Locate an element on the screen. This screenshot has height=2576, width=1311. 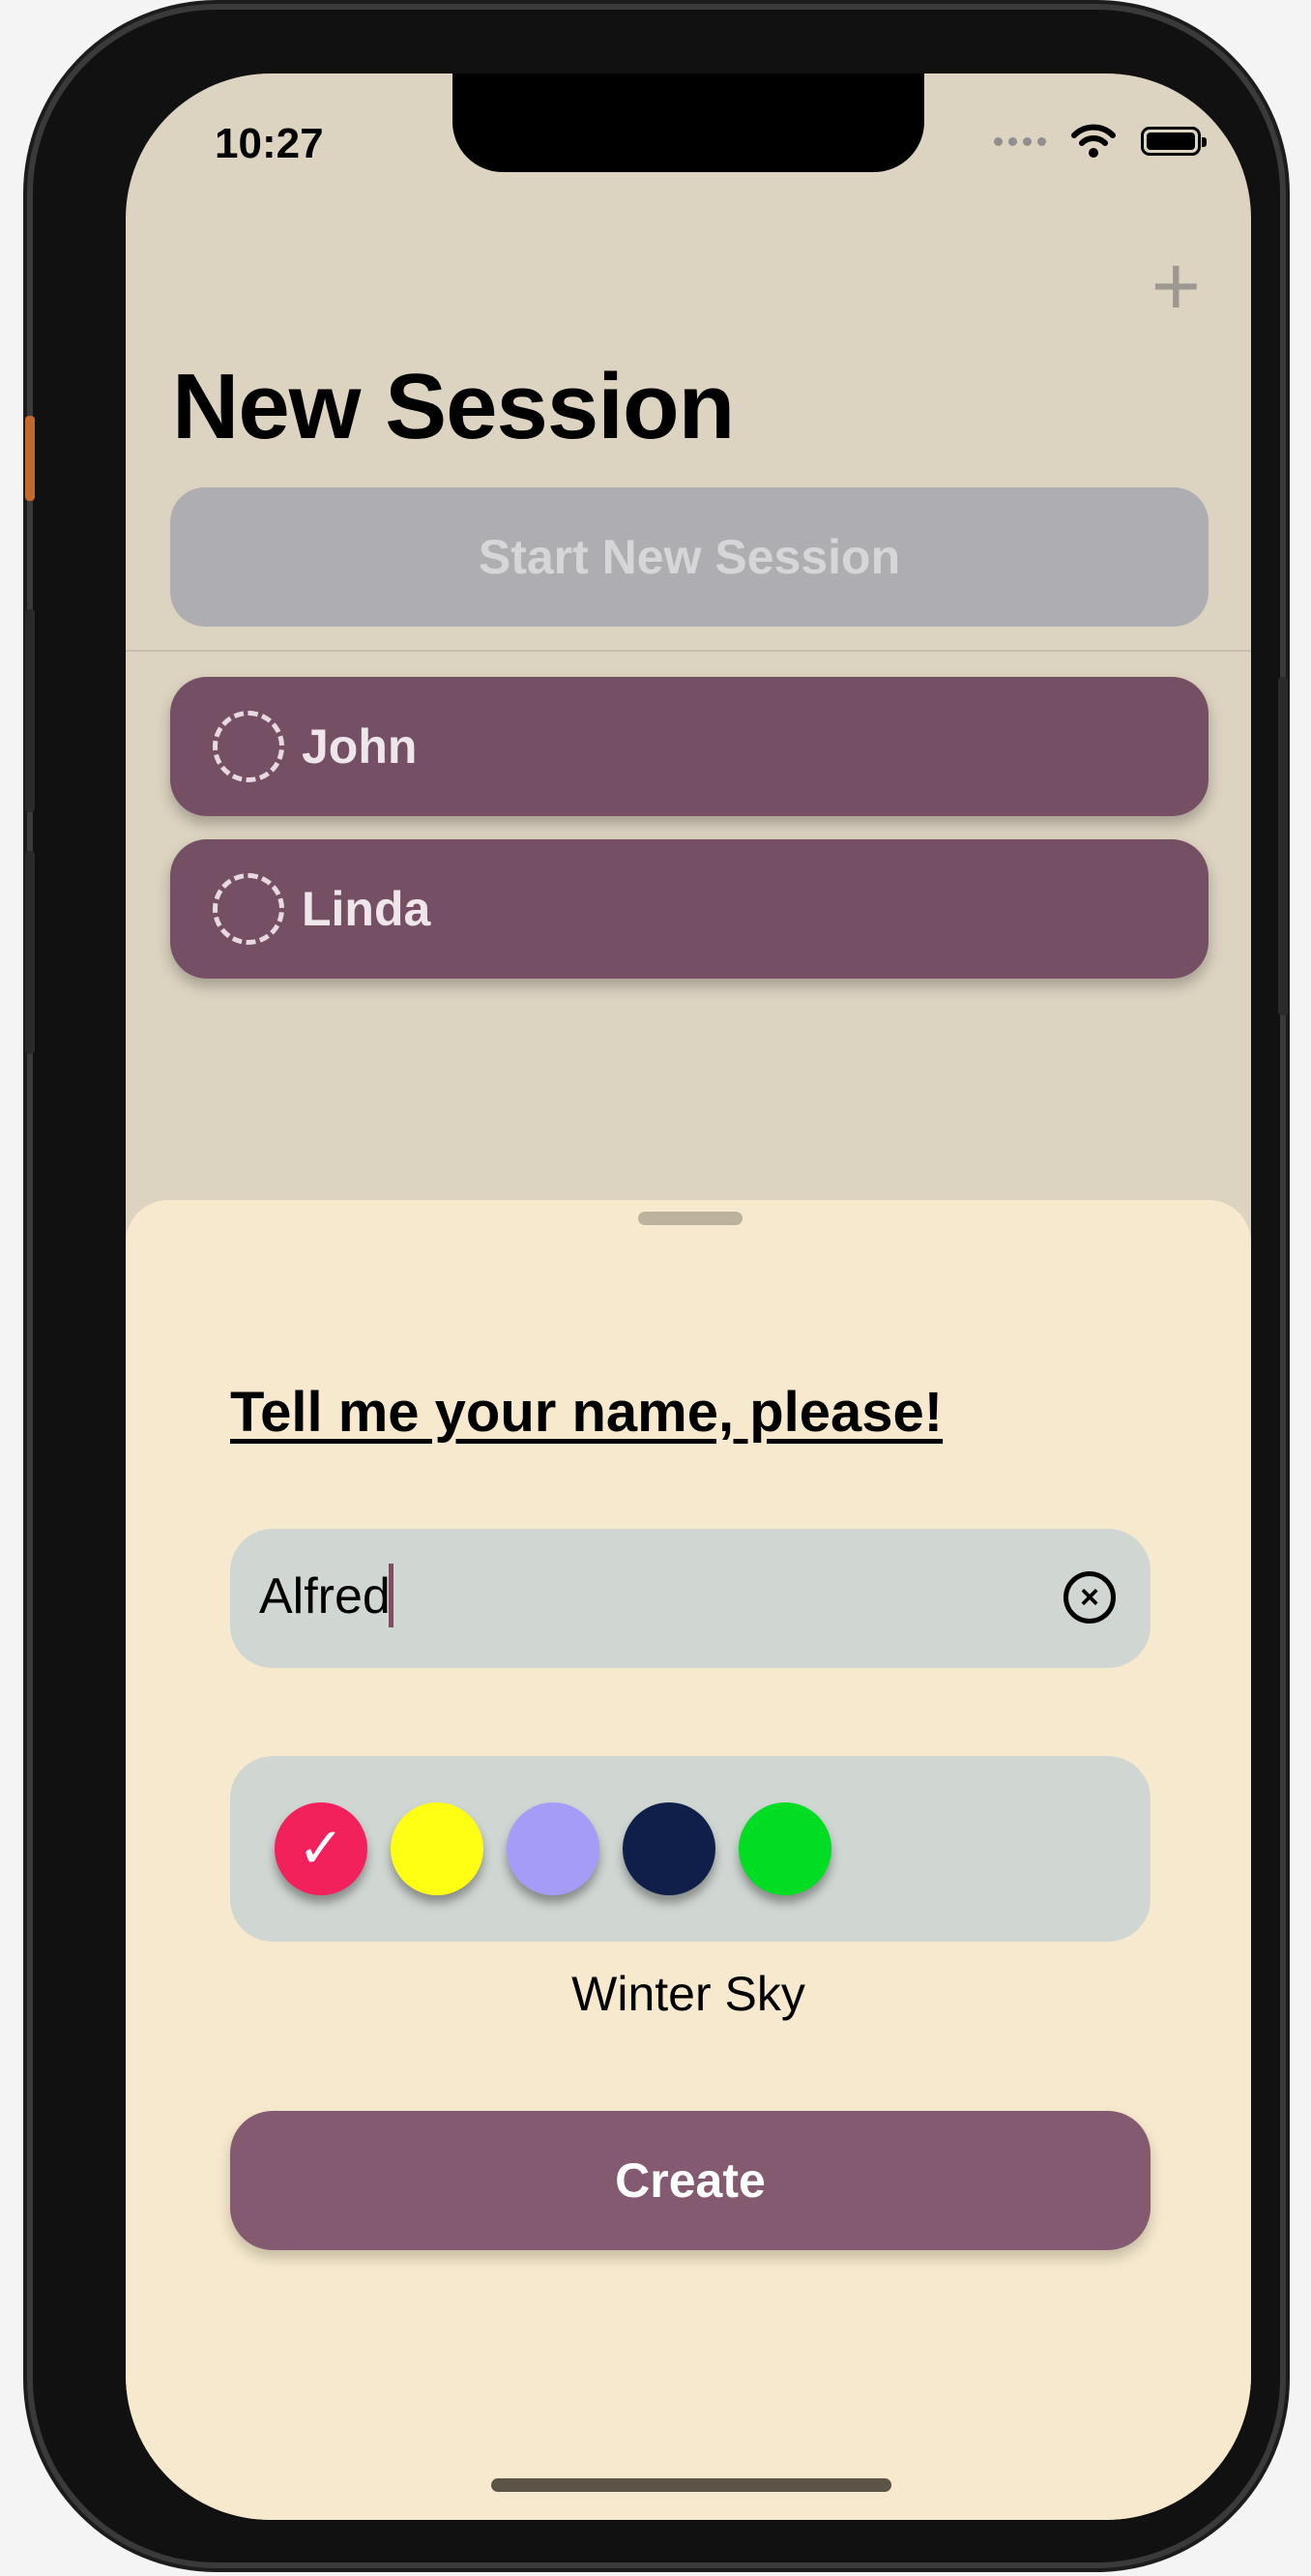
text-caret is located at coordinates (390, 1596).